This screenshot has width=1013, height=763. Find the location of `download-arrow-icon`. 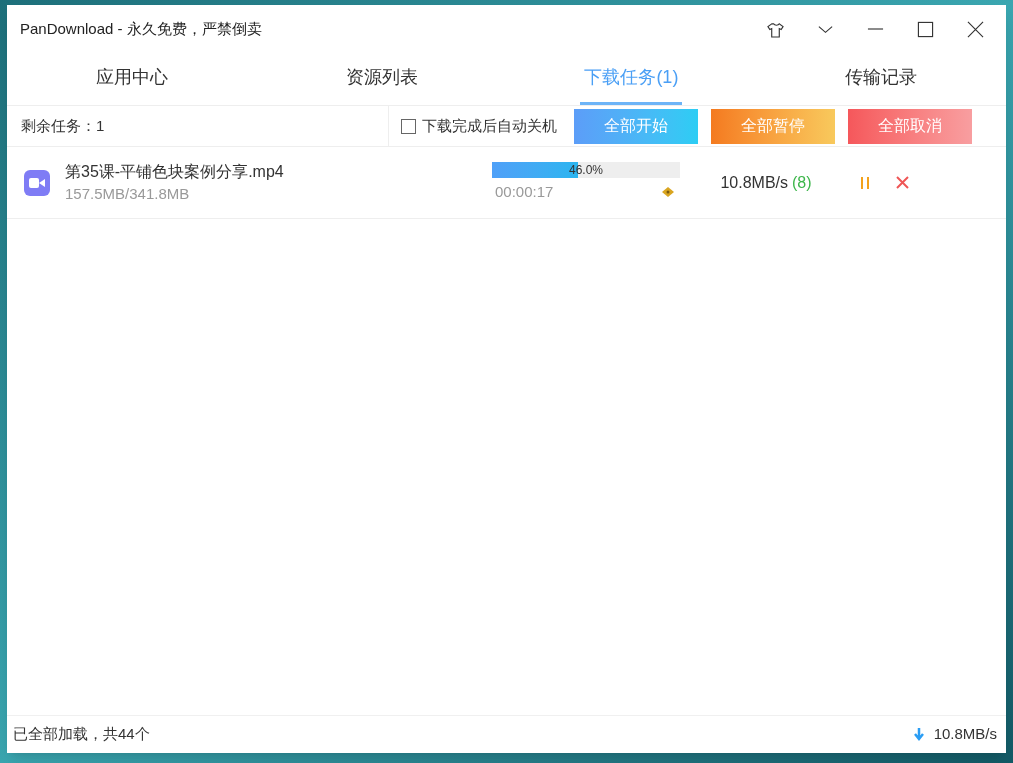

download-arrow-icon is located at coordinates (918, 734).